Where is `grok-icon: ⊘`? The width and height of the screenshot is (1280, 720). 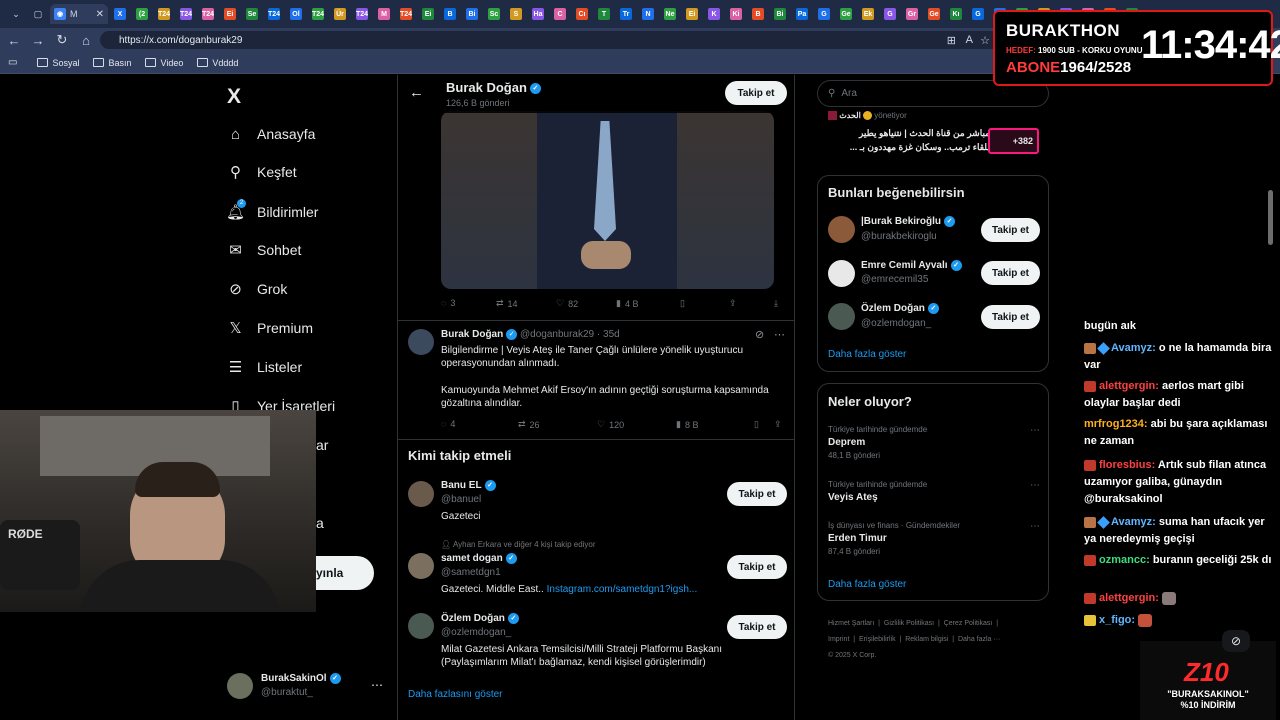
grok-icon: ⊘ is located at coordinates (759, 334).